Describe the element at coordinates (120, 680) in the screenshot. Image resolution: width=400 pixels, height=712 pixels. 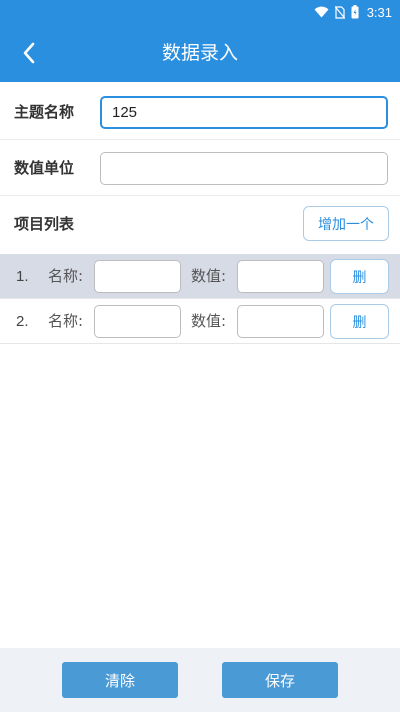
I see `clear-button: 清除` at that location.